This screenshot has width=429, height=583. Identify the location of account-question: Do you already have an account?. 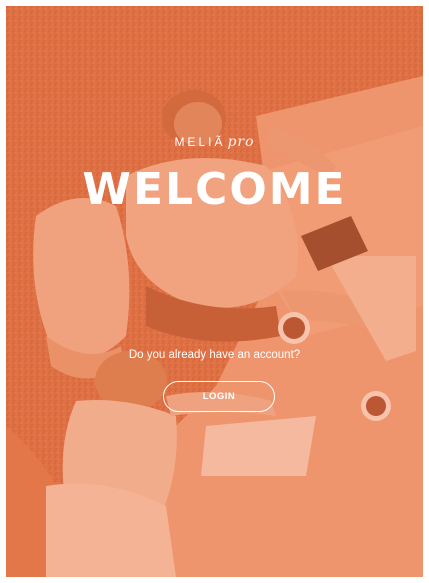
(214, 355).